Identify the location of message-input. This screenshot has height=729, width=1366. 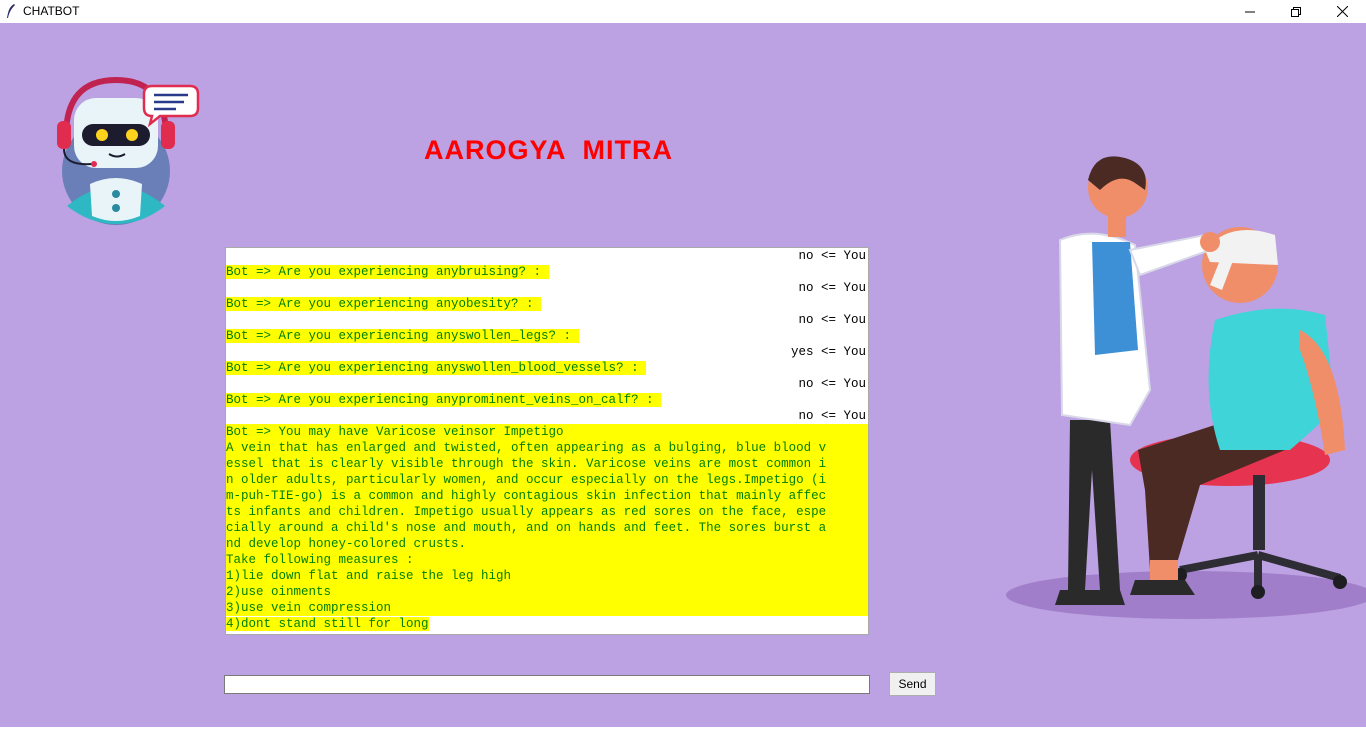
(547, 684).